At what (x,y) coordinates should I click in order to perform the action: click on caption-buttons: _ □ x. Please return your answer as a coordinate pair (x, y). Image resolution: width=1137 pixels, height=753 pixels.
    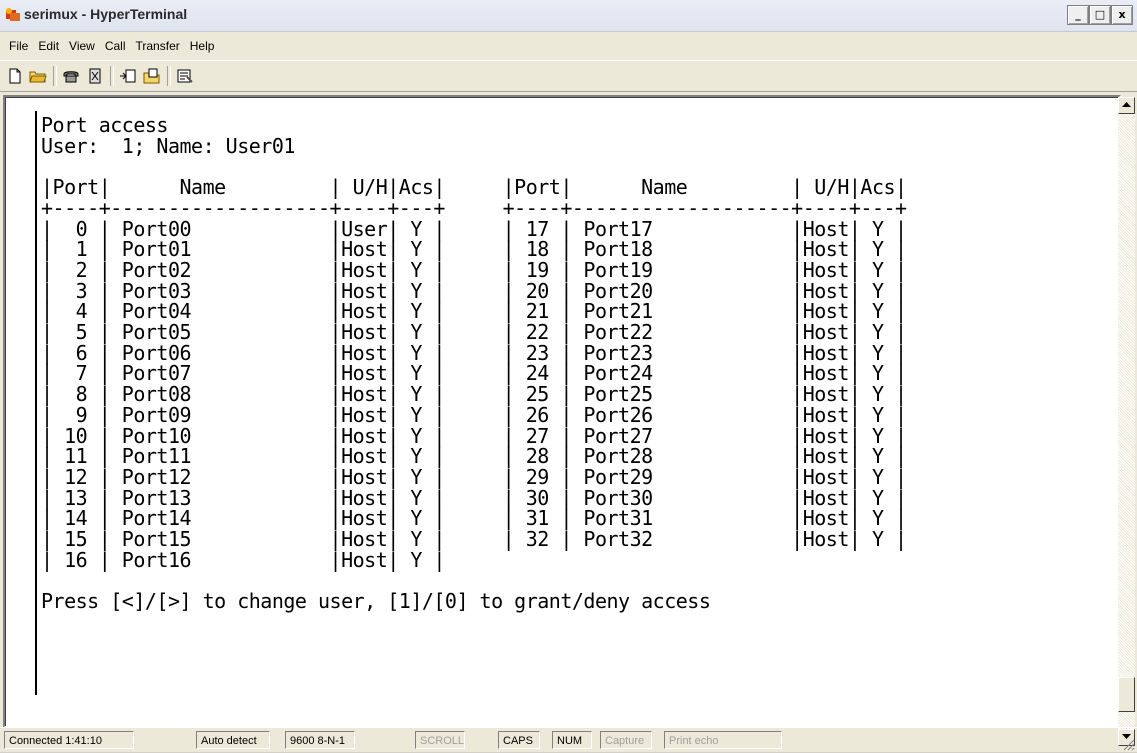
    Looking at the image, I should click on (1100, 15).